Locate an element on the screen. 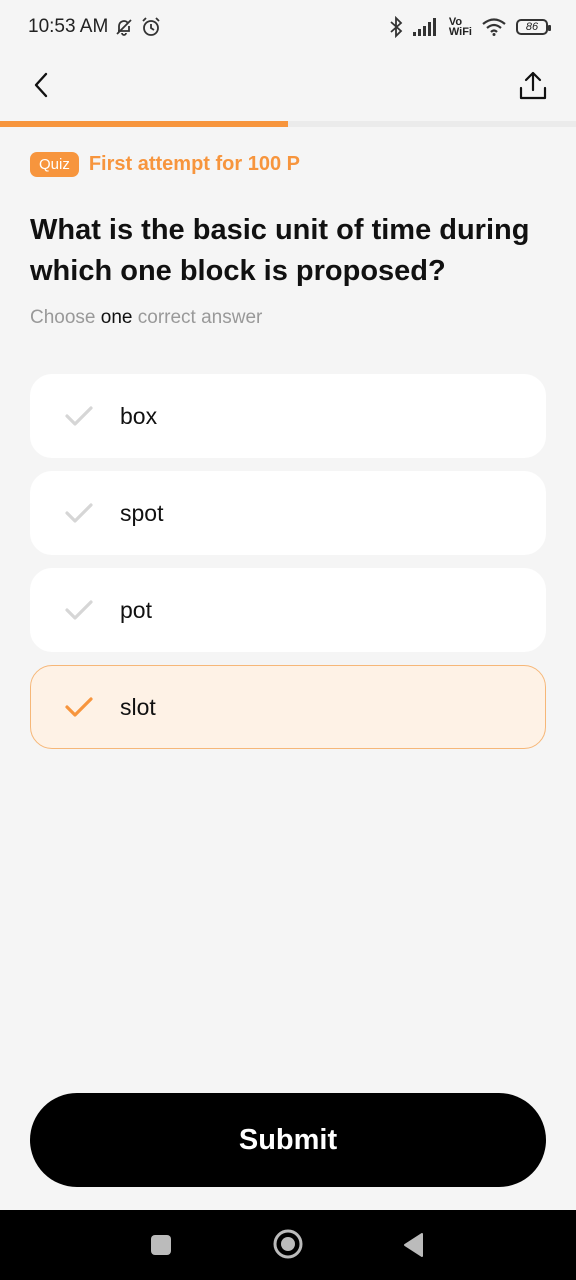  vowifi-indicator: Vo WiFi is located at coordinates (460, 27).